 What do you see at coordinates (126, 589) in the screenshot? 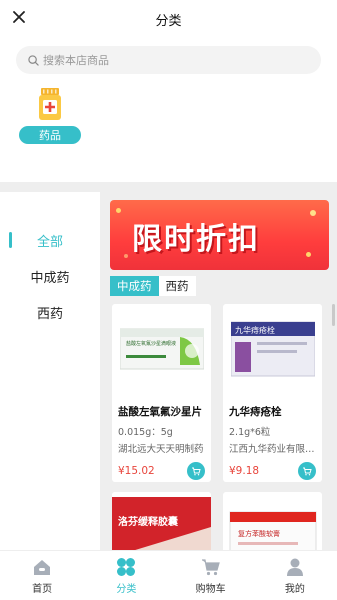
I see `tabbar-category-label: 分类` at bounding box center [126, 589].